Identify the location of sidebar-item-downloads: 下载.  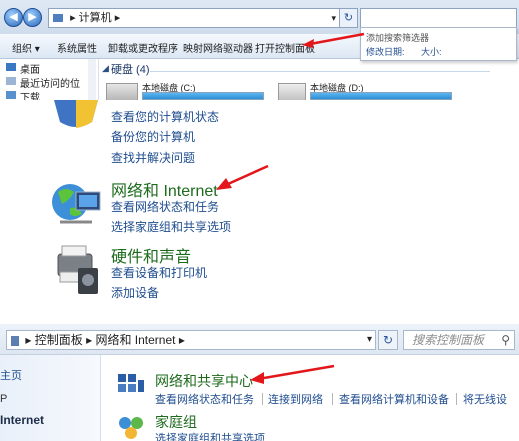
(30, 94).